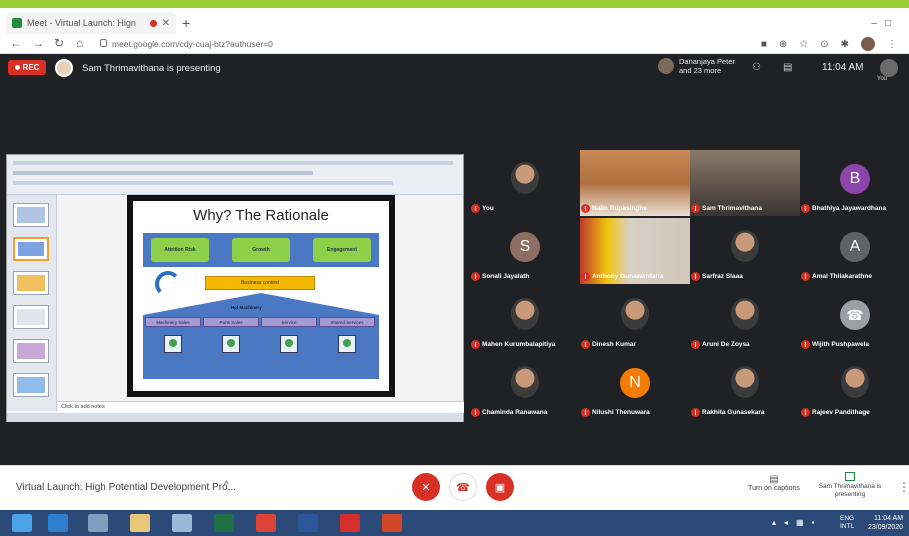 Image resolution: width=909 pixels, height=536 pixels. Describe the element at coordinates (16, 43) in the screenshot. I see `back-icon: ←` at that location.